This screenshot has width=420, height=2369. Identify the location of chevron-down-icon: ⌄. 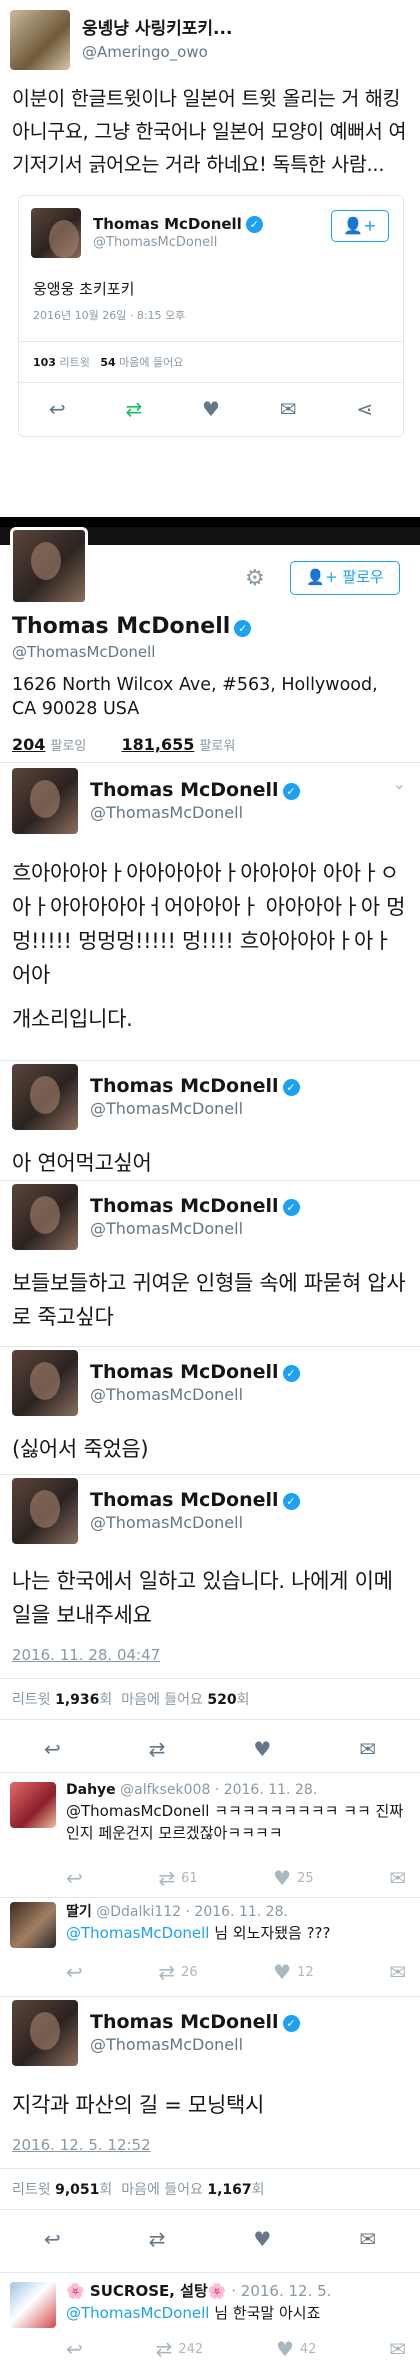
(399, 783).